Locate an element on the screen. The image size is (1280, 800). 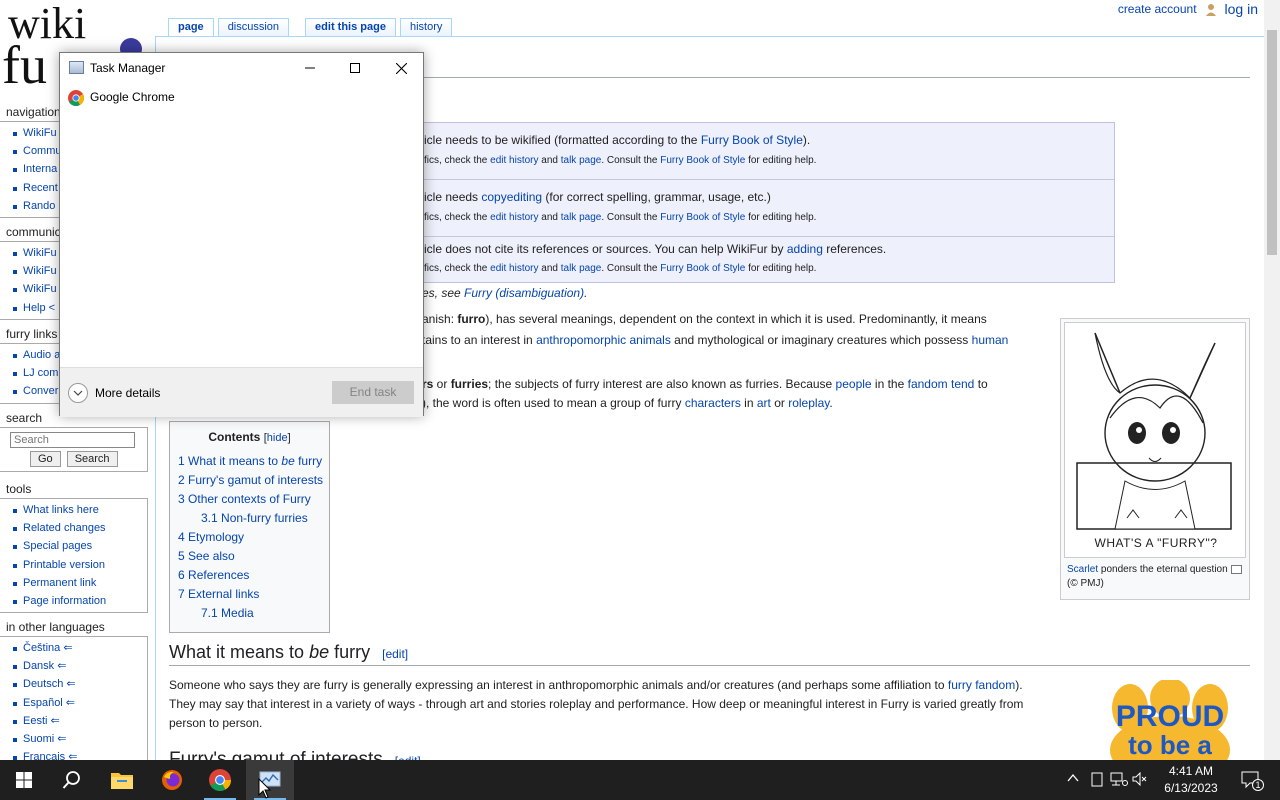
tab-discussion: discussion is located at coordinates (253, 27).